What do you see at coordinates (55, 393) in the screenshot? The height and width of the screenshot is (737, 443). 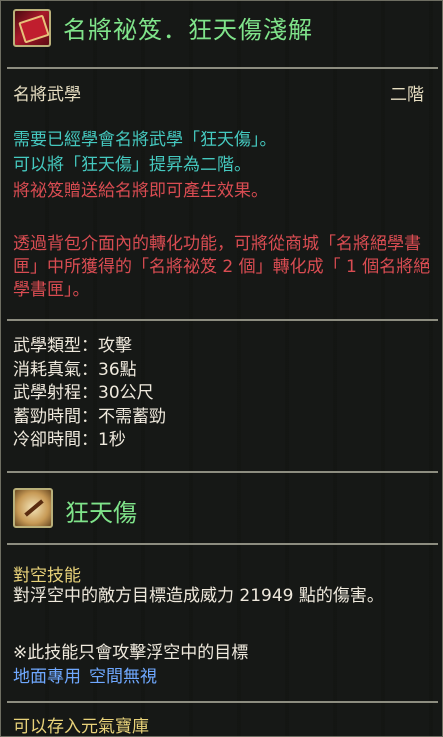 I see `stat-label: 武學射程：` at bounding box center [55, 393].